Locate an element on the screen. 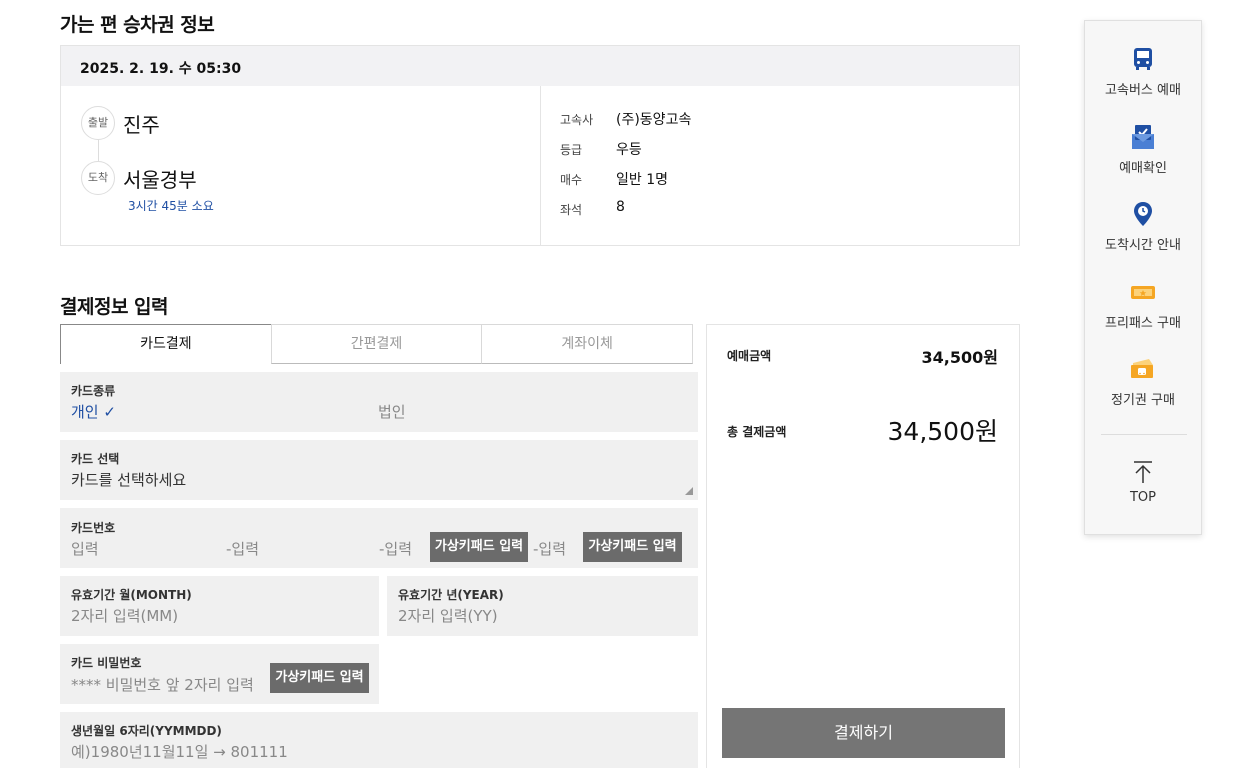  travel-duration: 3시간 45분 소요 is located at coordinates (171, 206).